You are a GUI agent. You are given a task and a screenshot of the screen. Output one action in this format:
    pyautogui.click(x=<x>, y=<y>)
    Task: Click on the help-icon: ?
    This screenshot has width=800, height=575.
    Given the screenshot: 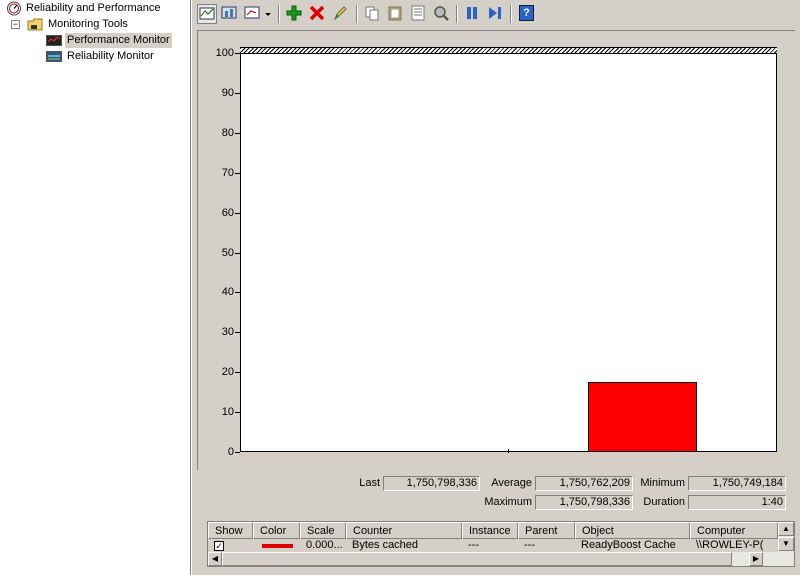 What is the action you would take?
    pyautogui.click(x=526, y=13)
    